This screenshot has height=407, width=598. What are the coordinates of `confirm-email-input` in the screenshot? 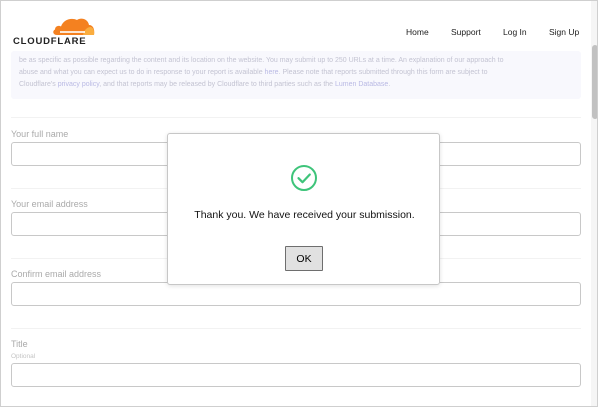 It's located at (296, 294).